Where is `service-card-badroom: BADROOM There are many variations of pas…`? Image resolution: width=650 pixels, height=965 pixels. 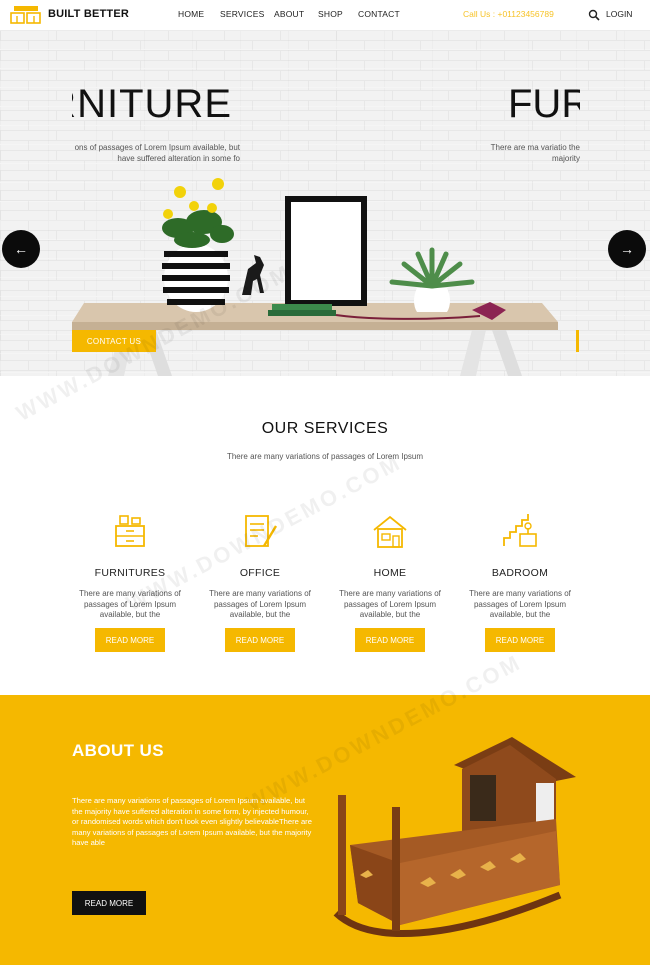 service-card-badroom: BADROOM There are many variations of pas… is located at coordinates (520, 582).